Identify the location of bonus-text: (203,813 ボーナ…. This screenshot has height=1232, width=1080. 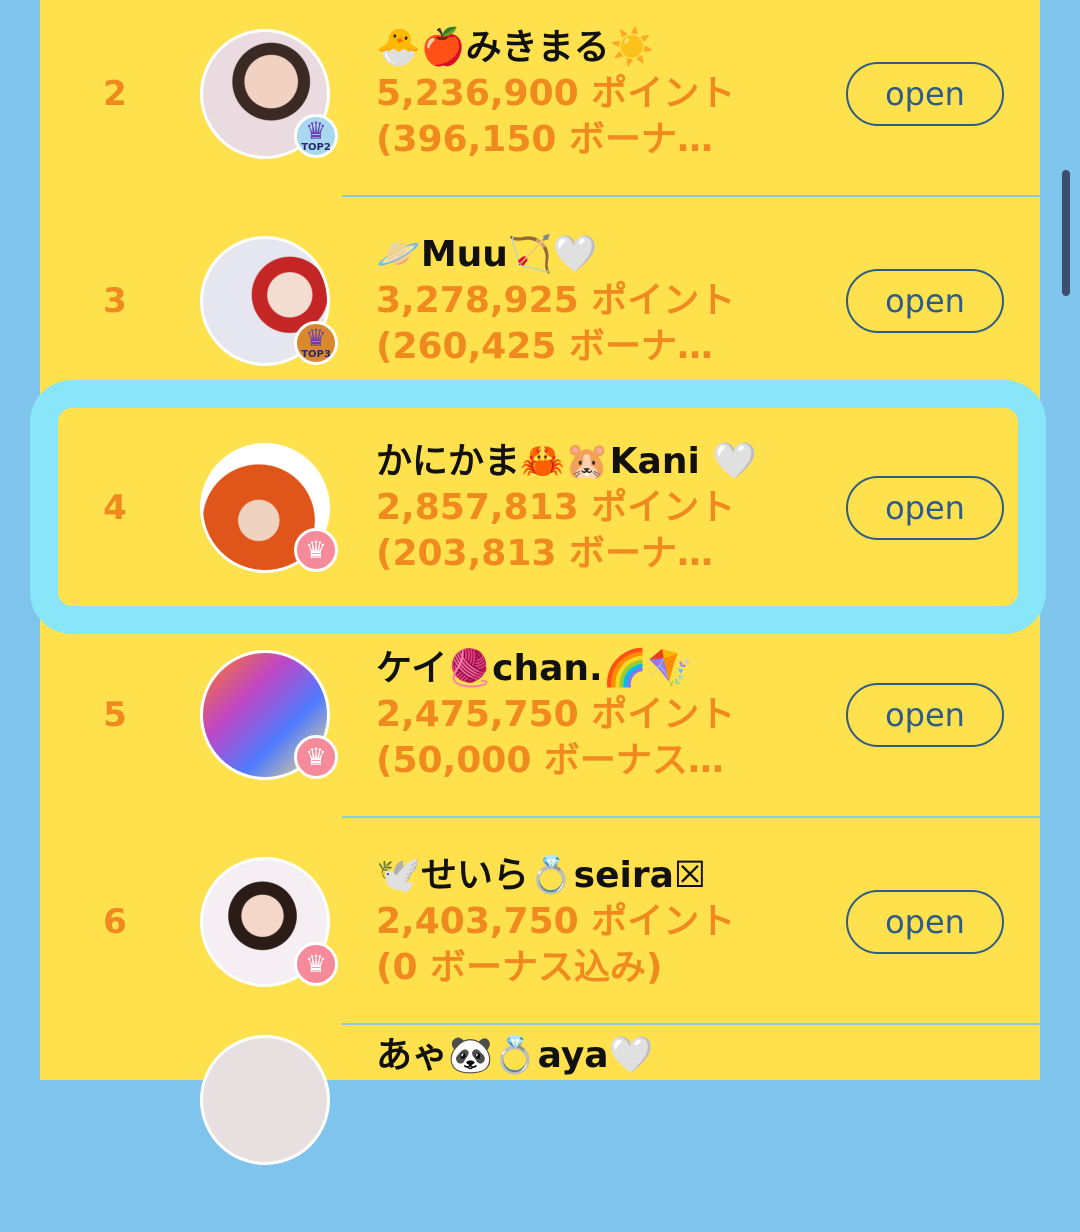
(544, 553).